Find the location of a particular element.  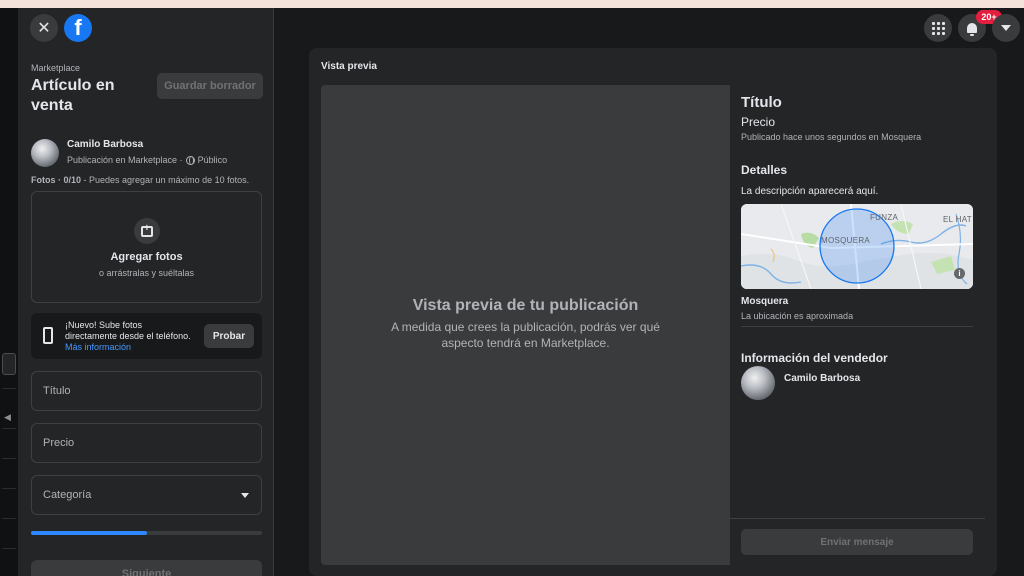

avatar is located at coordinates (45, 153).